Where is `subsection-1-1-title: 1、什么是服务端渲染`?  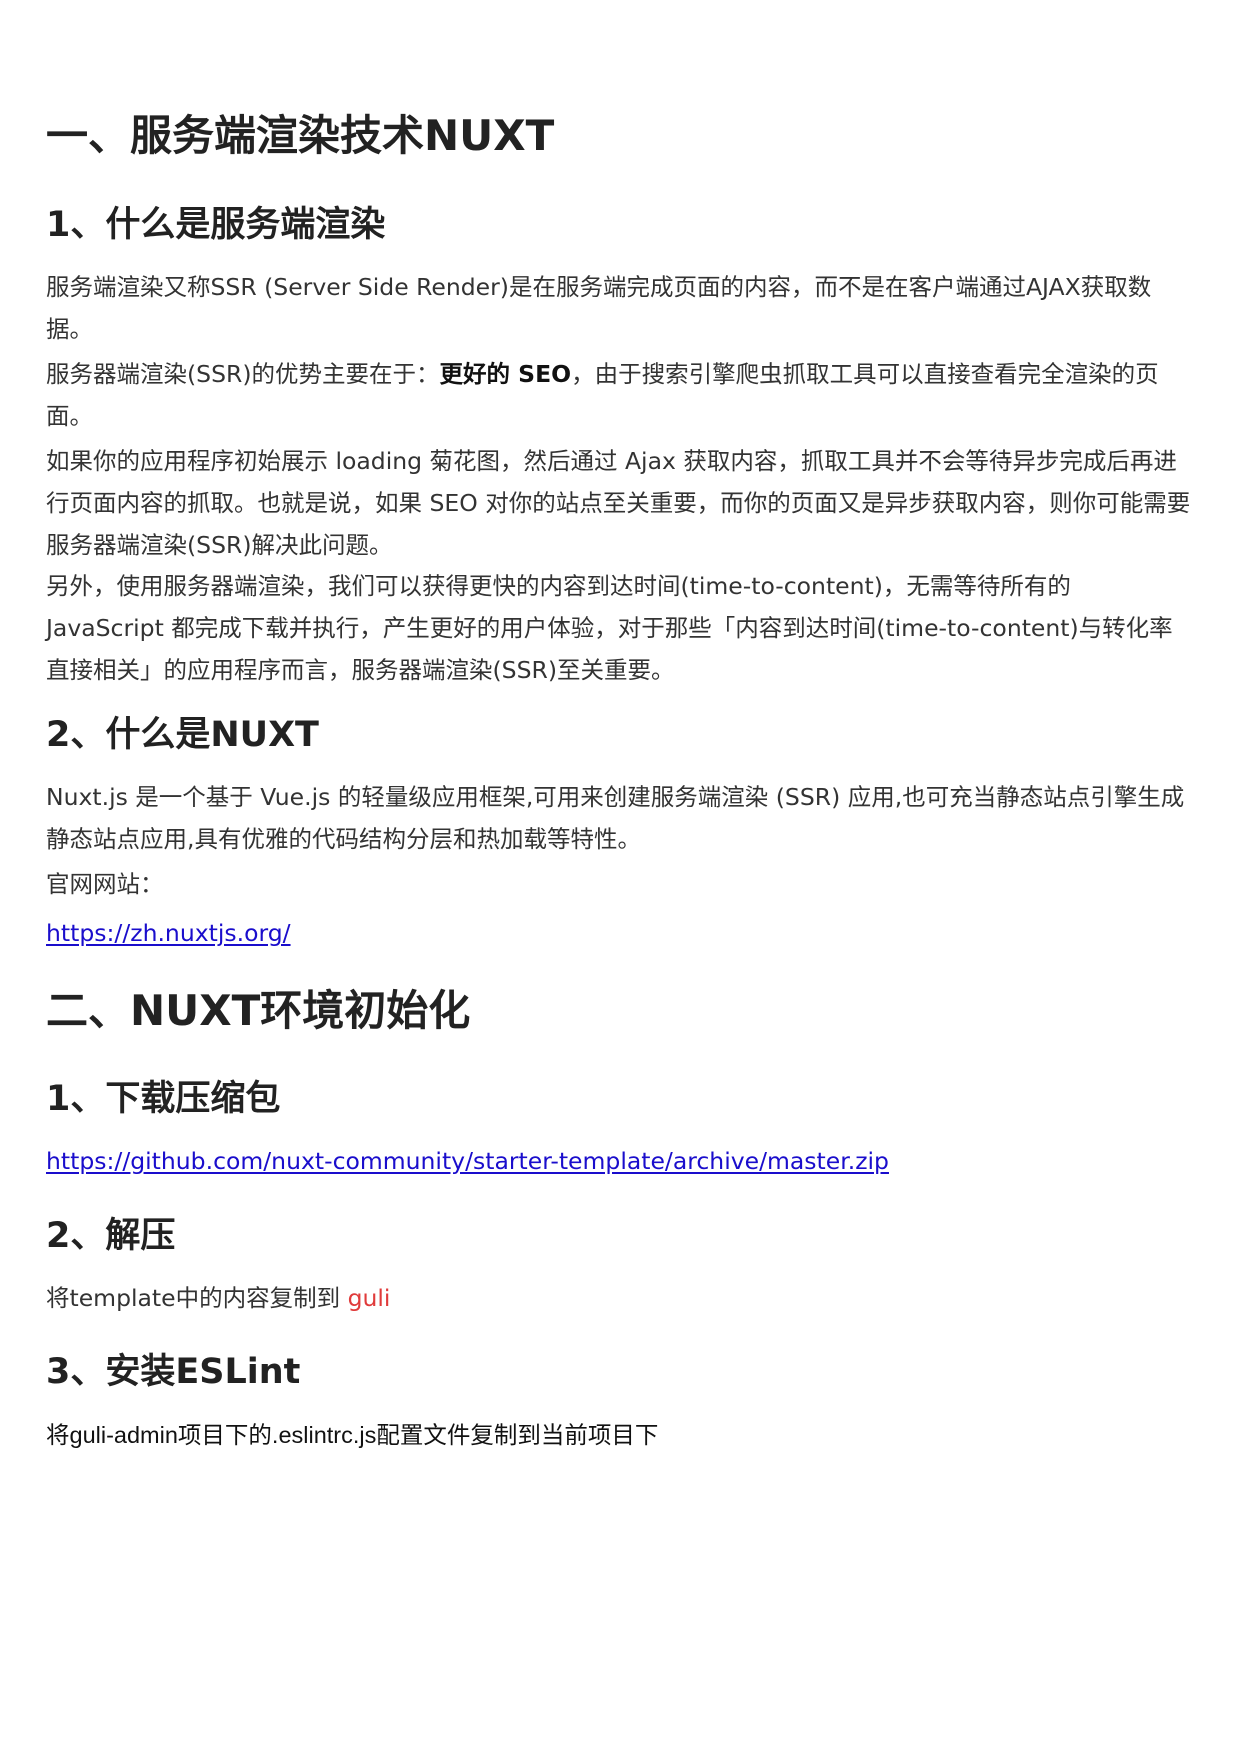
subsection-1-1-title: 1、什么是服务端渲染 is located at coordinates (216, 225).